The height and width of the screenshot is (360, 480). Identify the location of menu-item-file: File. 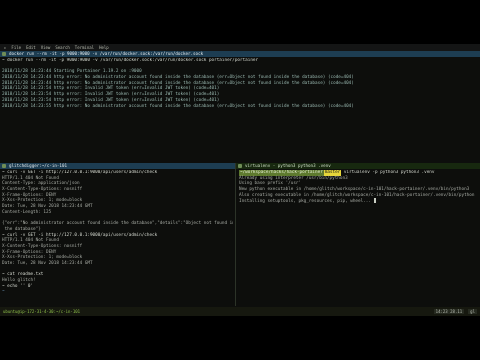
(16, 47).